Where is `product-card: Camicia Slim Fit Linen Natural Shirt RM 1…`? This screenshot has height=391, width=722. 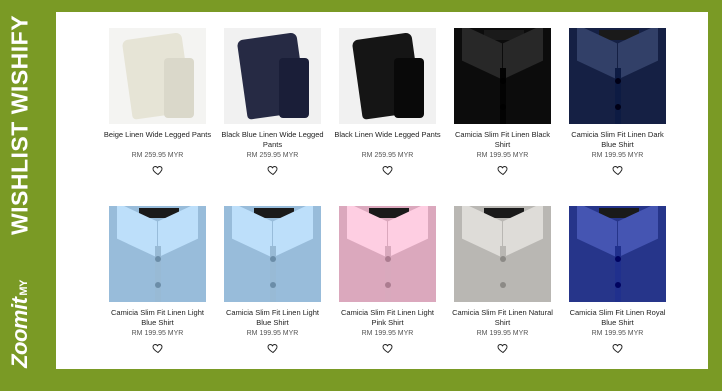 product-card: Camicia Slim Fit Linen Natural Shirt RM 1… is located at coordinates (502, 291).